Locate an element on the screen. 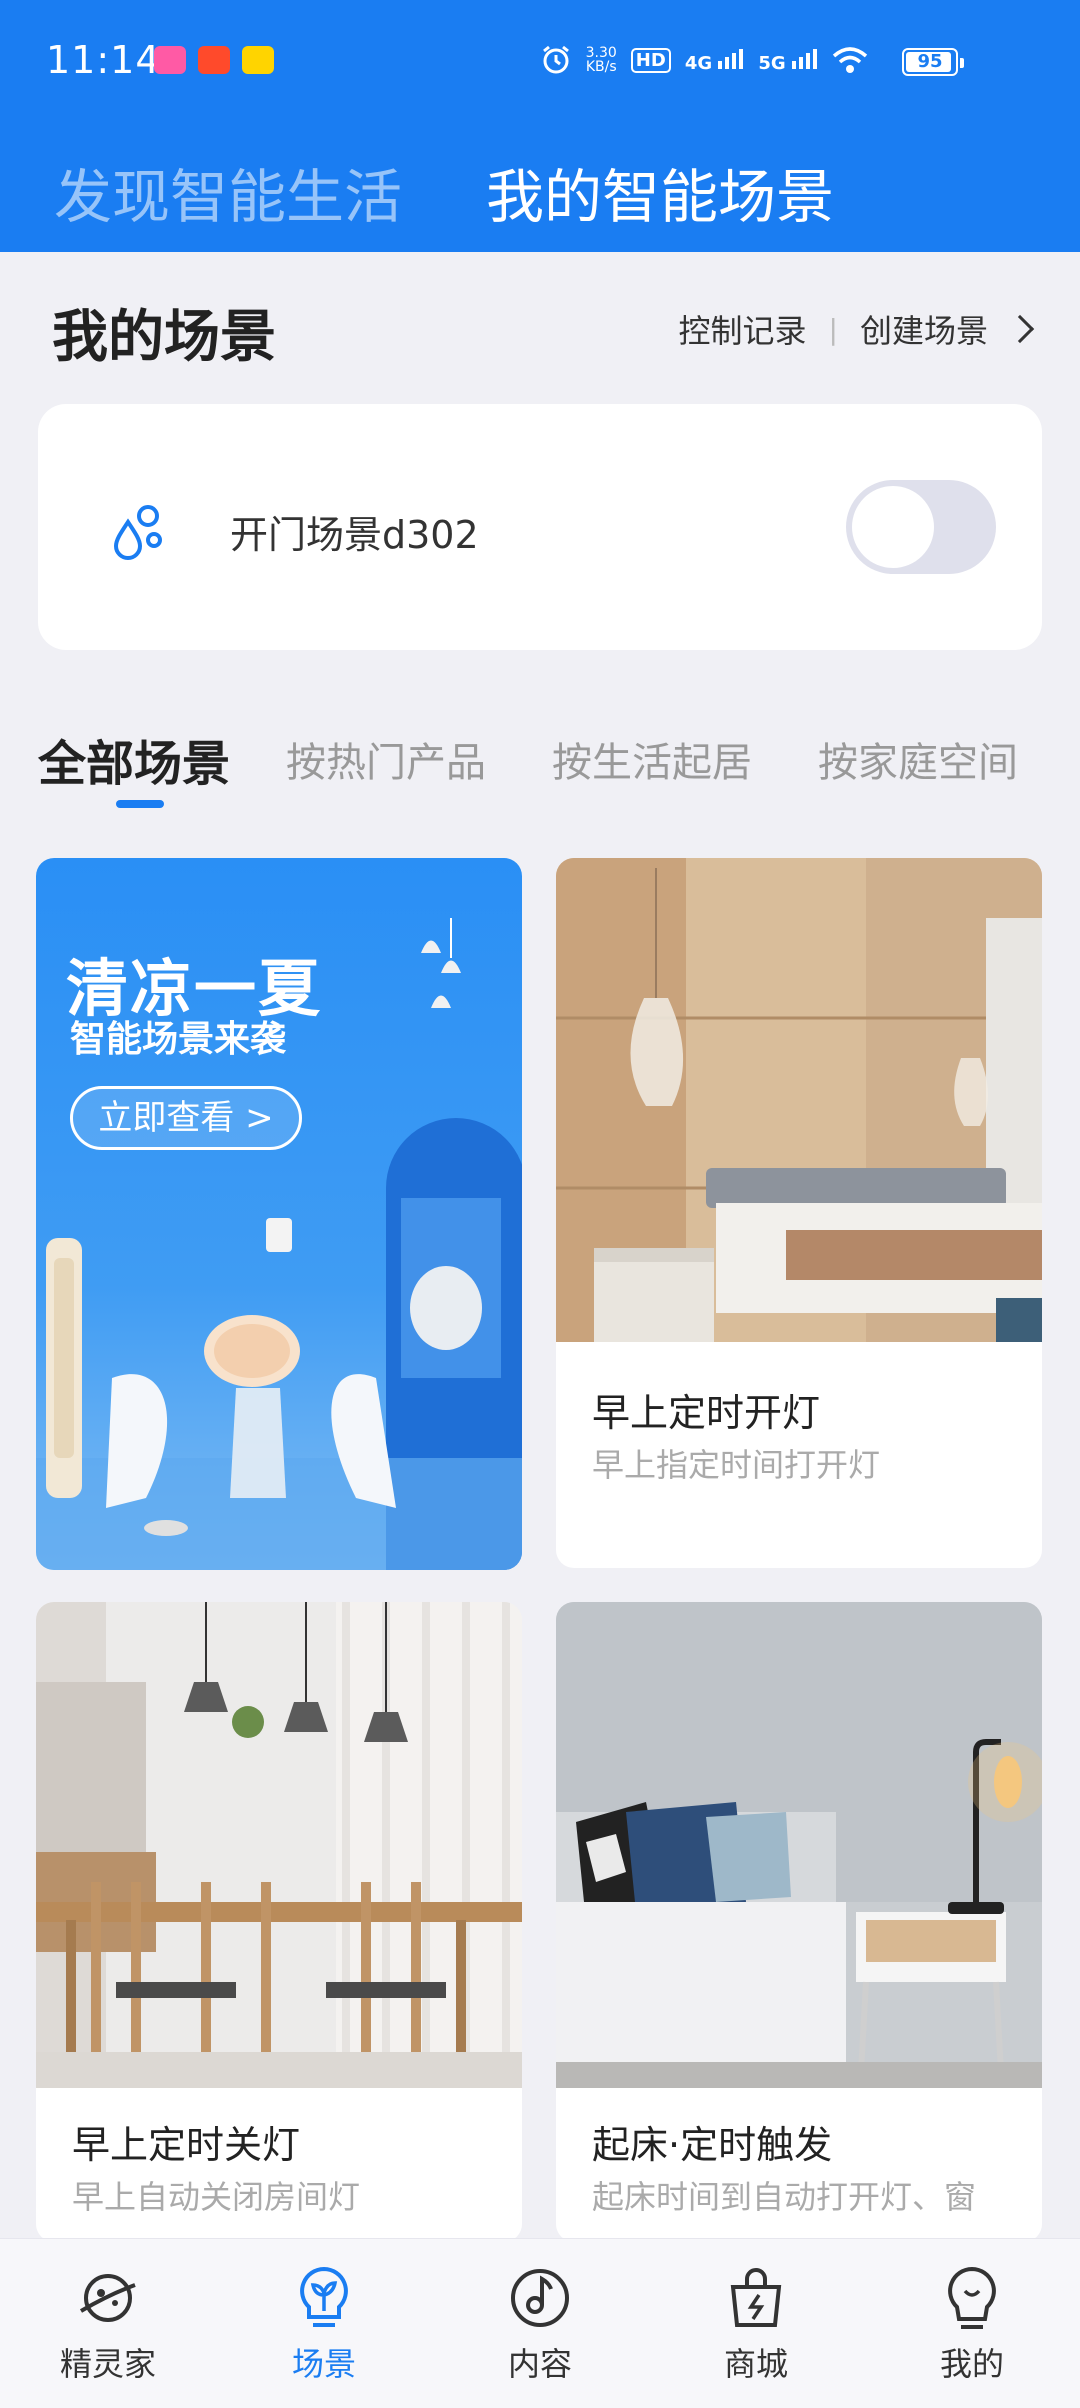 Image resolution: width=1080 pixels, height=2408 pixels. scene-card-morning-lights-on: 早上定时开灯 早上指定时间打开灯 is located at coordinates (799, 1213).